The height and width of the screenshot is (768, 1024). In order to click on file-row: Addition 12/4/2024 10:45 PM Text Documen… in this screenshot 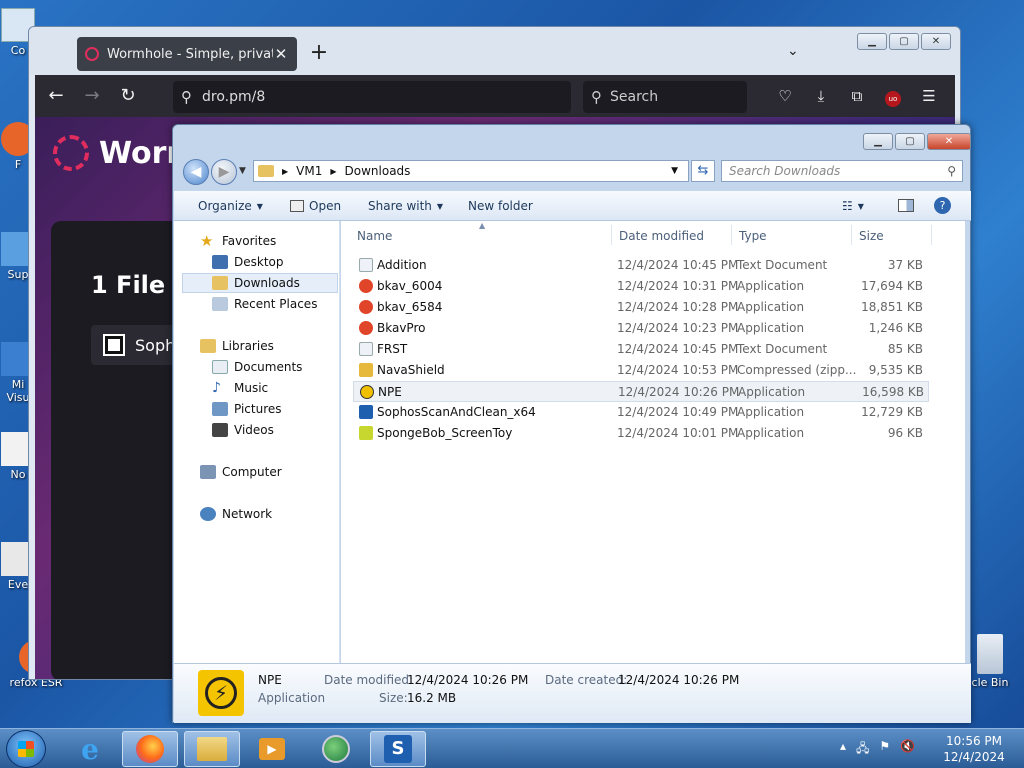, I will do `click(641, 265)`.